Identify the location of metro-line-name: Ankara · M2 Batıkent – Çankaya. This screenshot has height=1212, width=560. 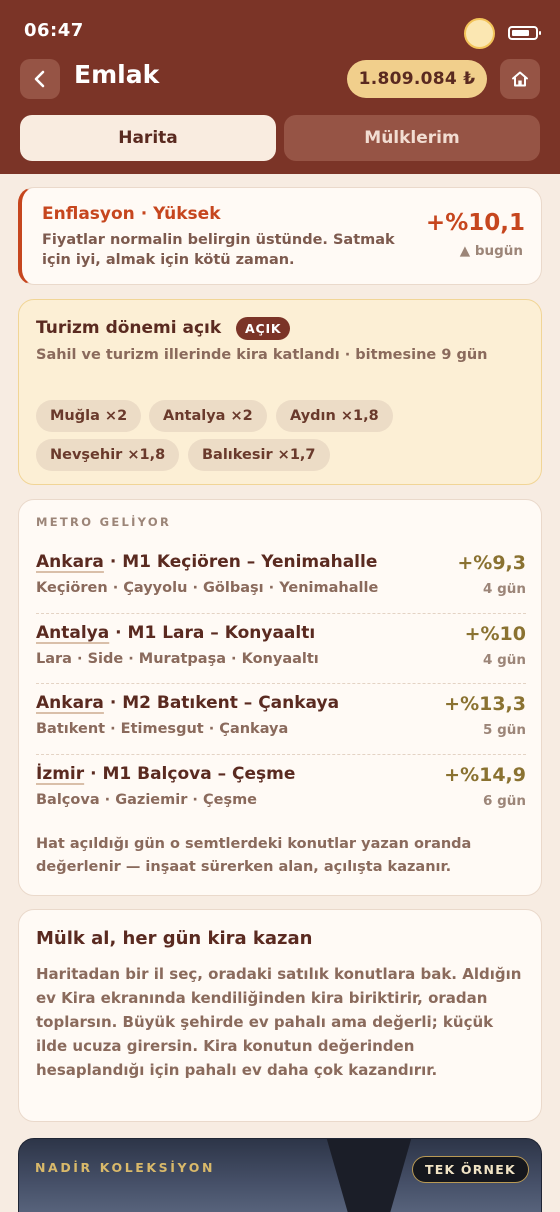
(187, 703).